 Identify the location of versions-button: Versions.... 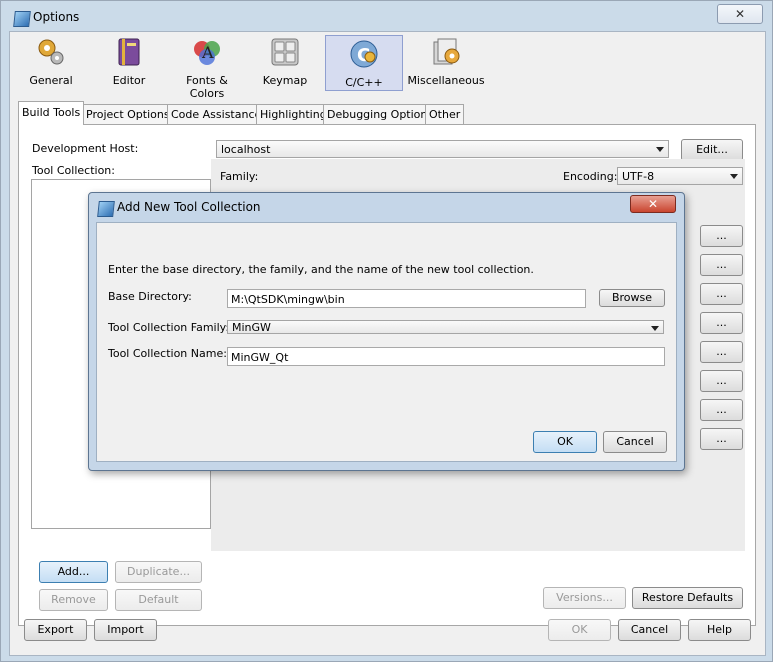
(584, 598).